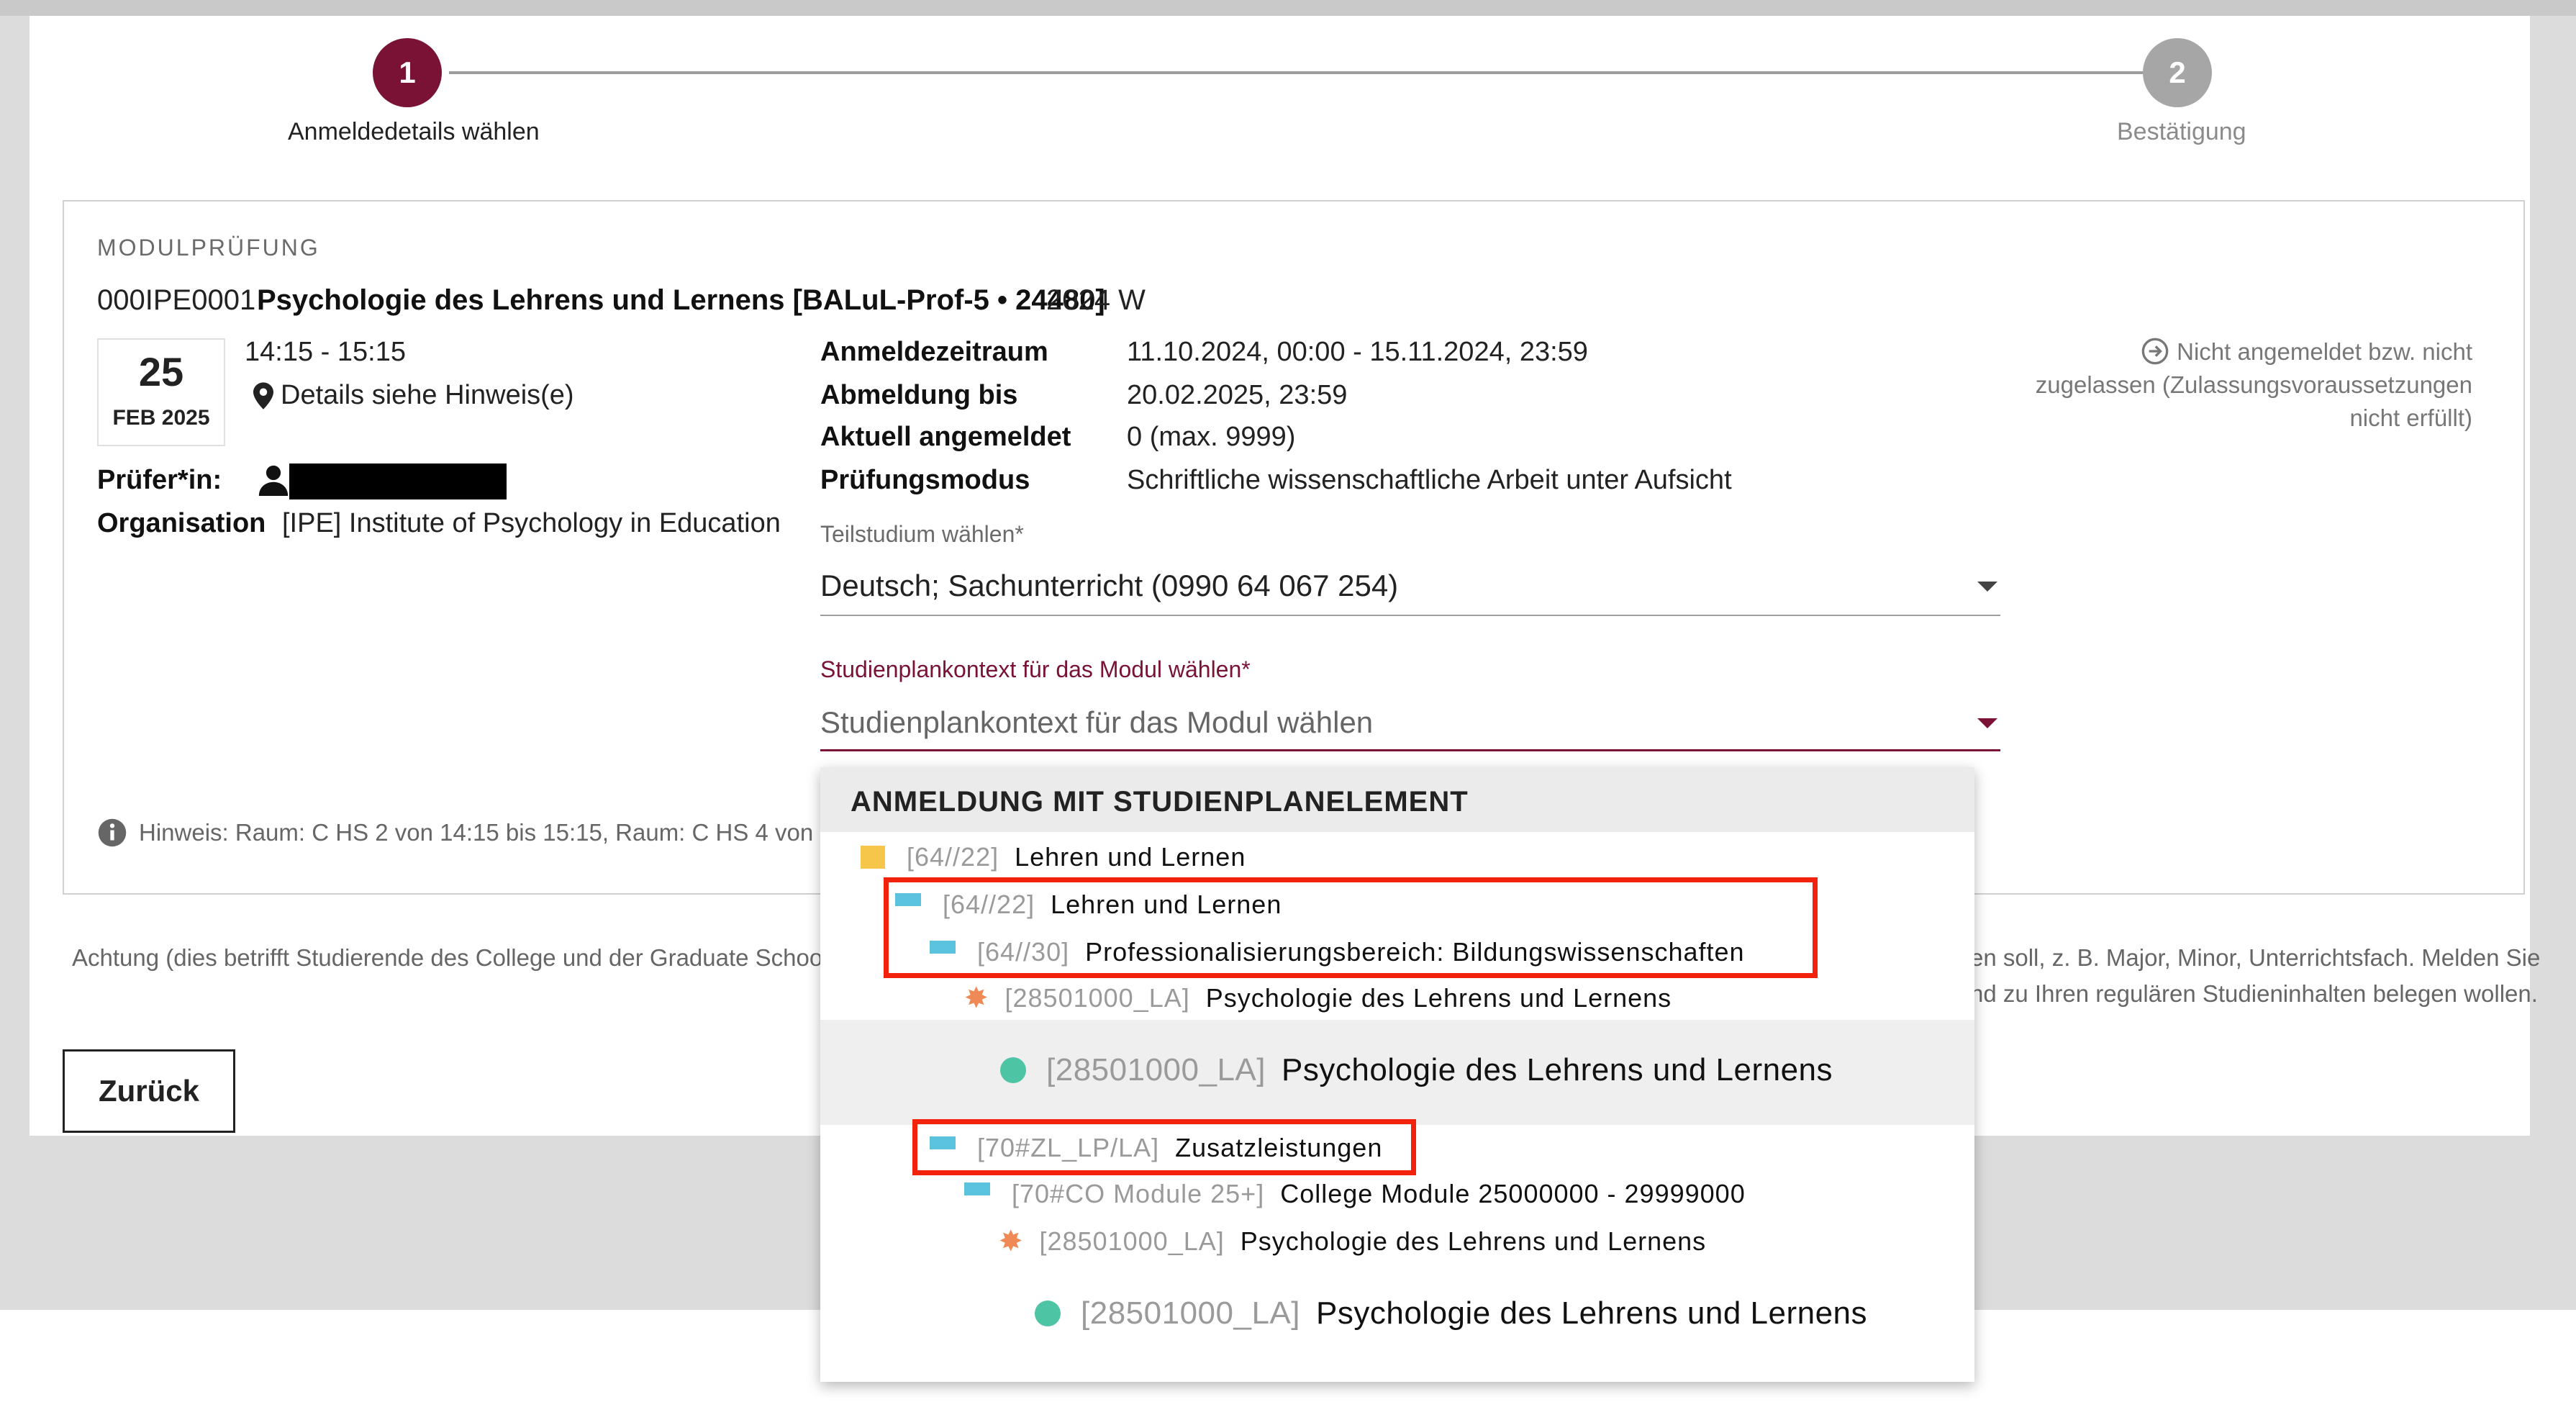 The image size is (2576, 1402). I want to click on location-pin-icon, so click(263, 395).